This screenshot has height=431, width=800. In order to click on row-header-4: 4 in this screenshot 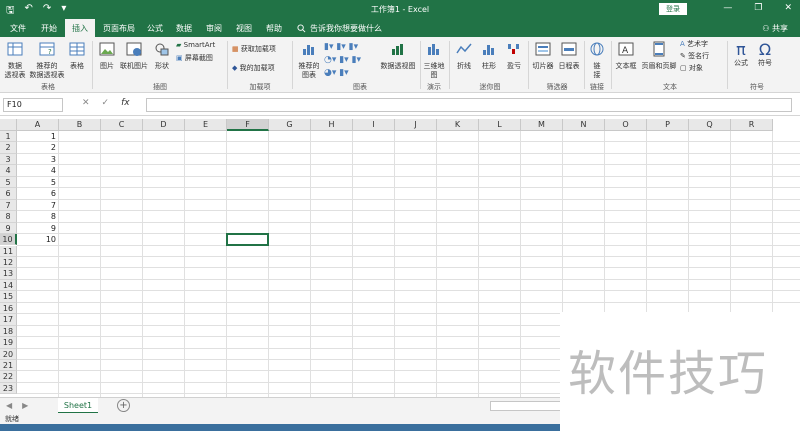, I will do `click(8, 171)`.